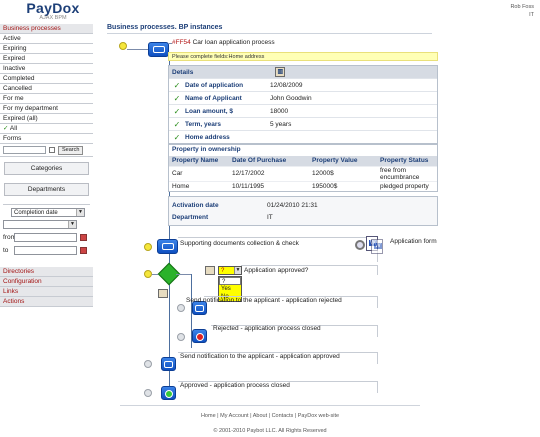 The height and width of the screenshot is (437, 540). Describe the element at coordinates (46, 69) in the screenshot. I see `sidebar-item-inactive: Inactive` at that location.